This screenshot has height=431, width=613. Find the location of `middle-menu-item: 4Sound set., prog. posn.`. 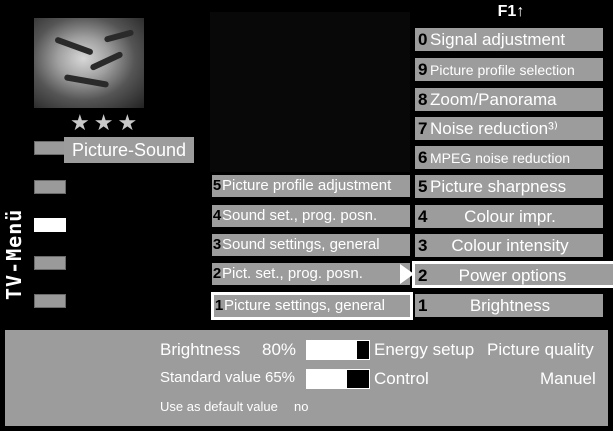

middle-menu-item: 4Sound set., prog. posn. is located at coordinates (311, 216).